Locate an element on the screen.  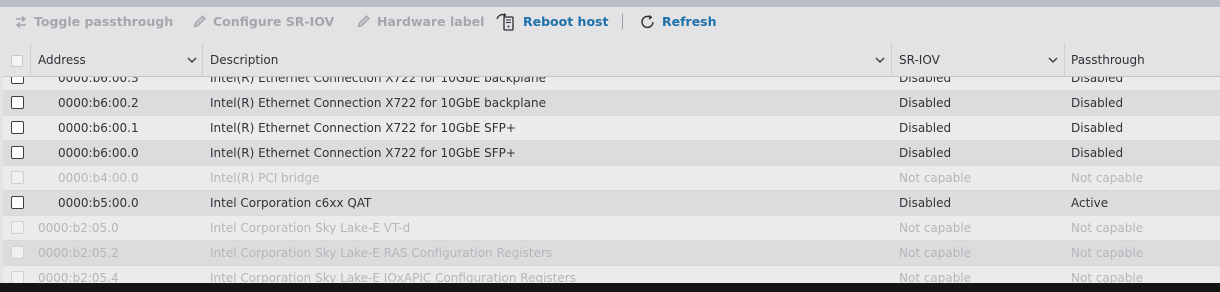
column-header-address: Address is located at coordinates (62, 59).